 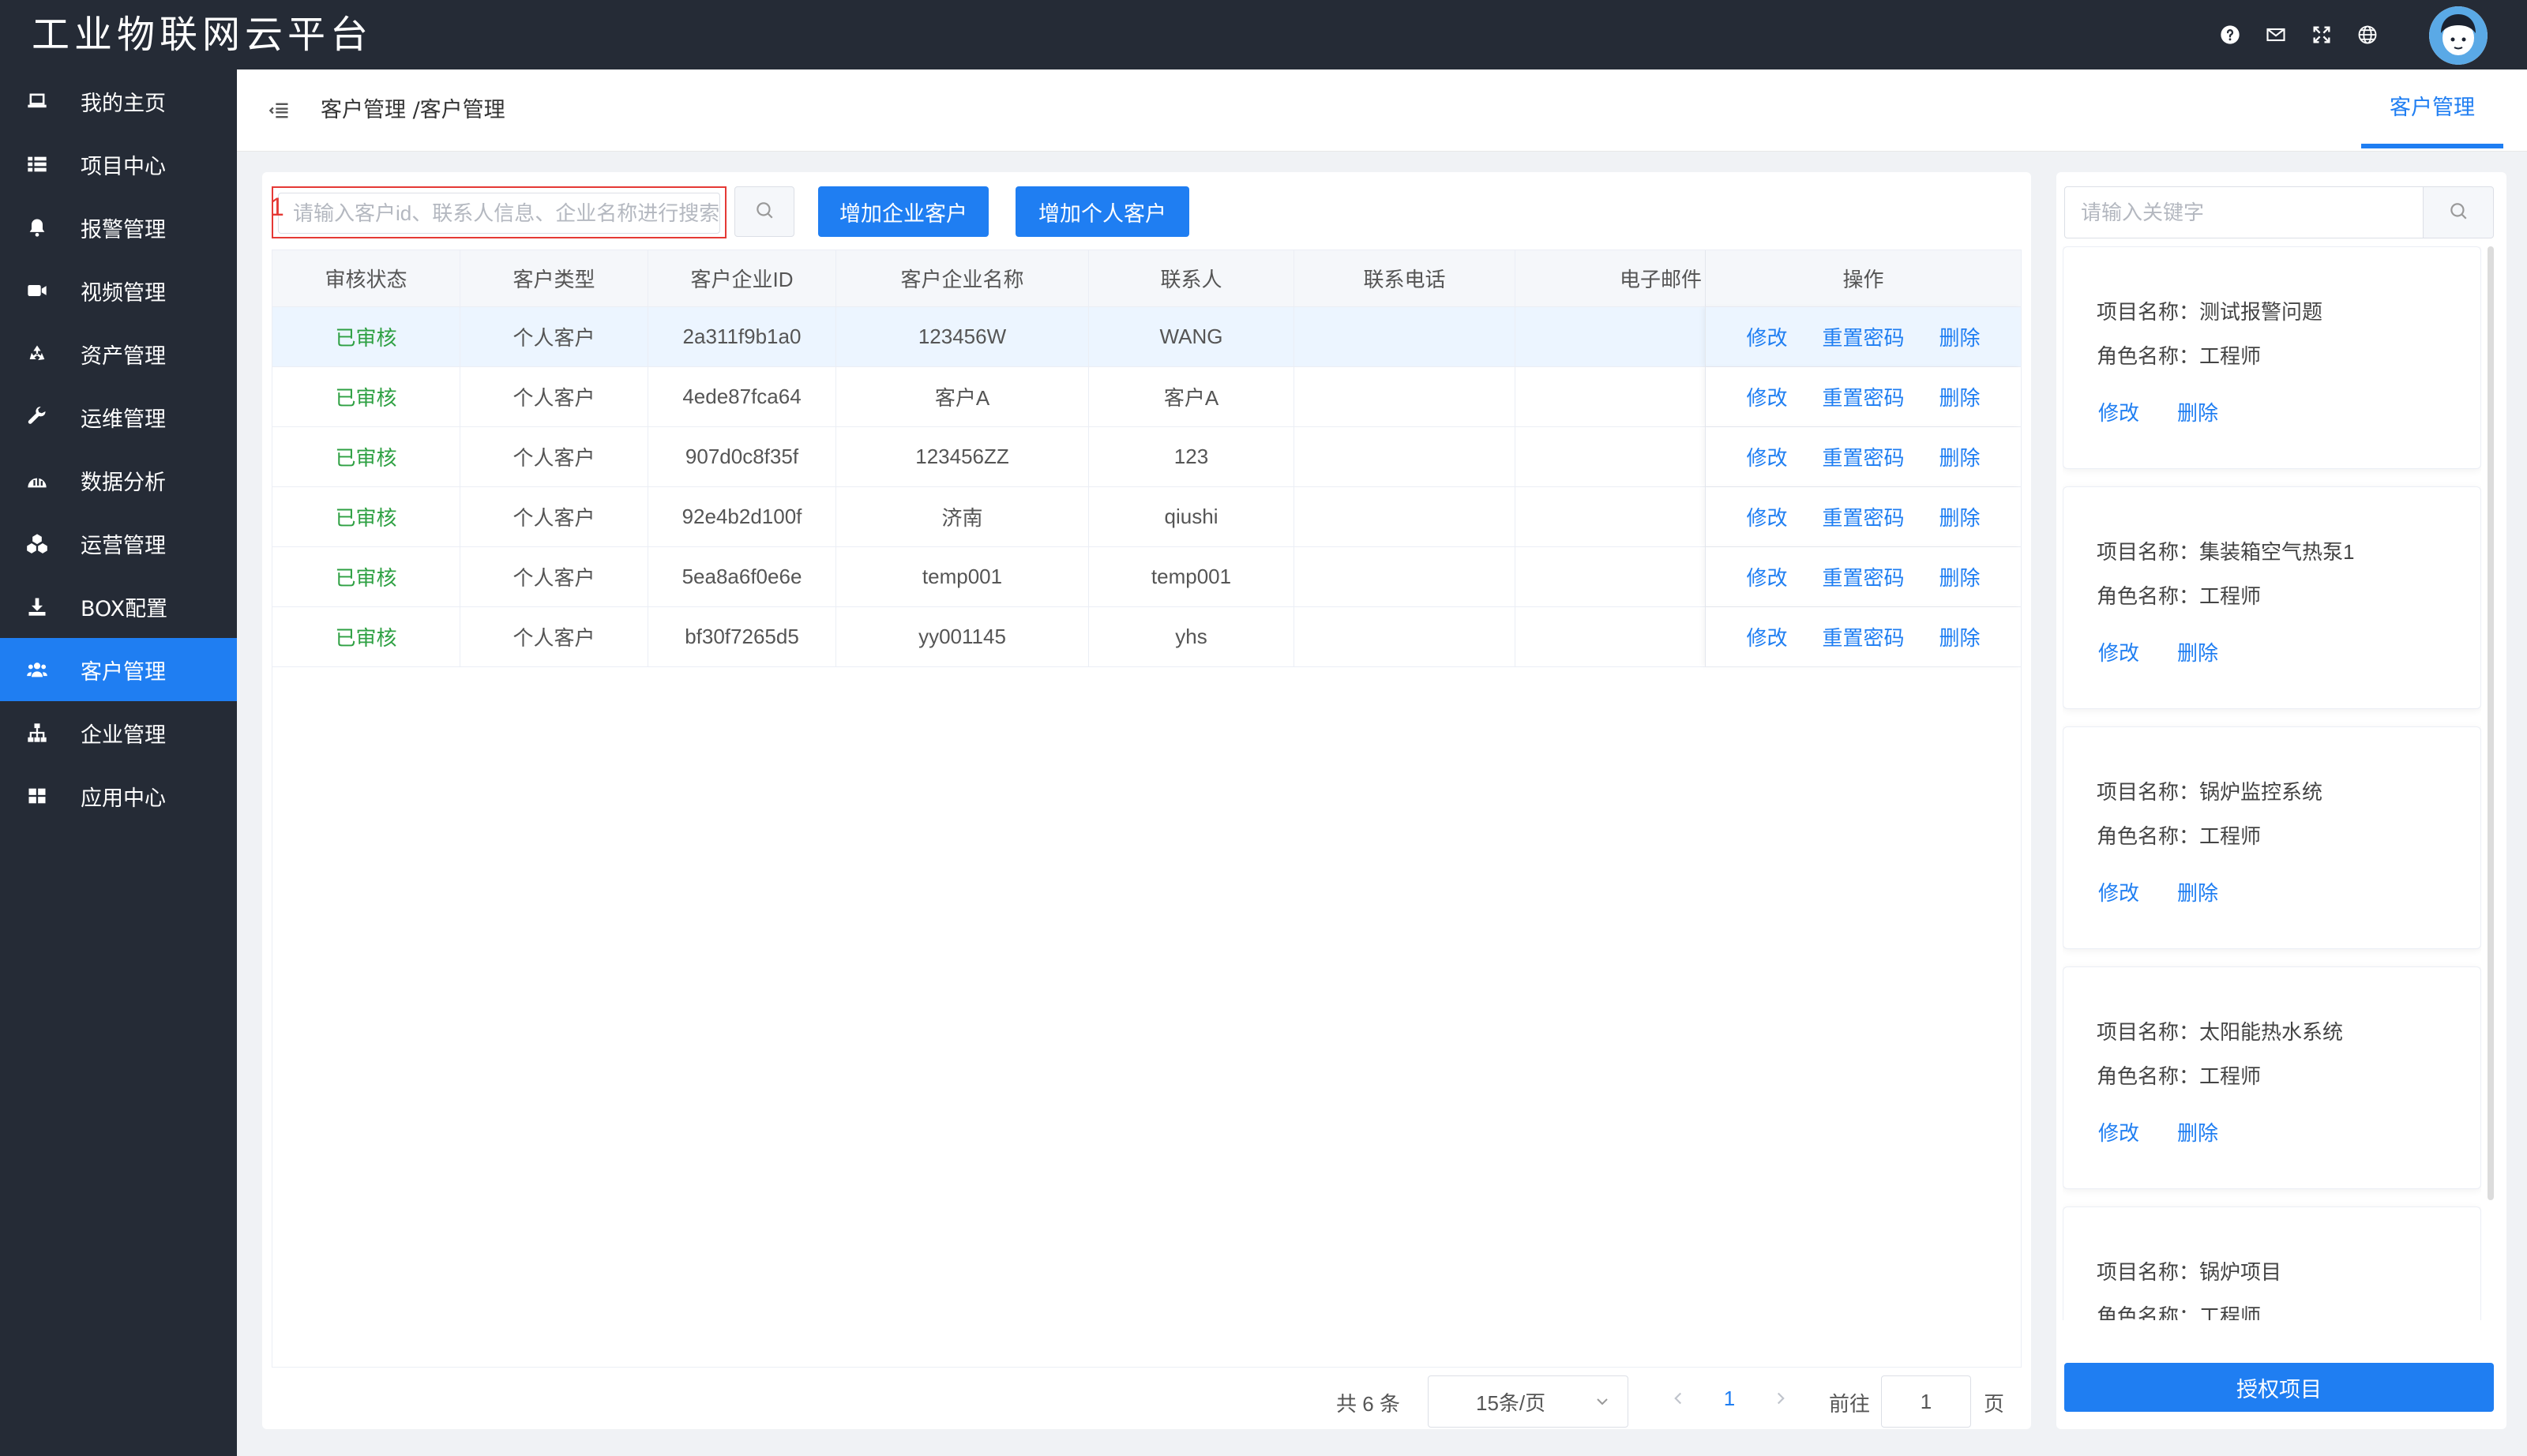 I want to click on add-enterprise-customer-button: 增加企业客户, so click(x=904, y=211).